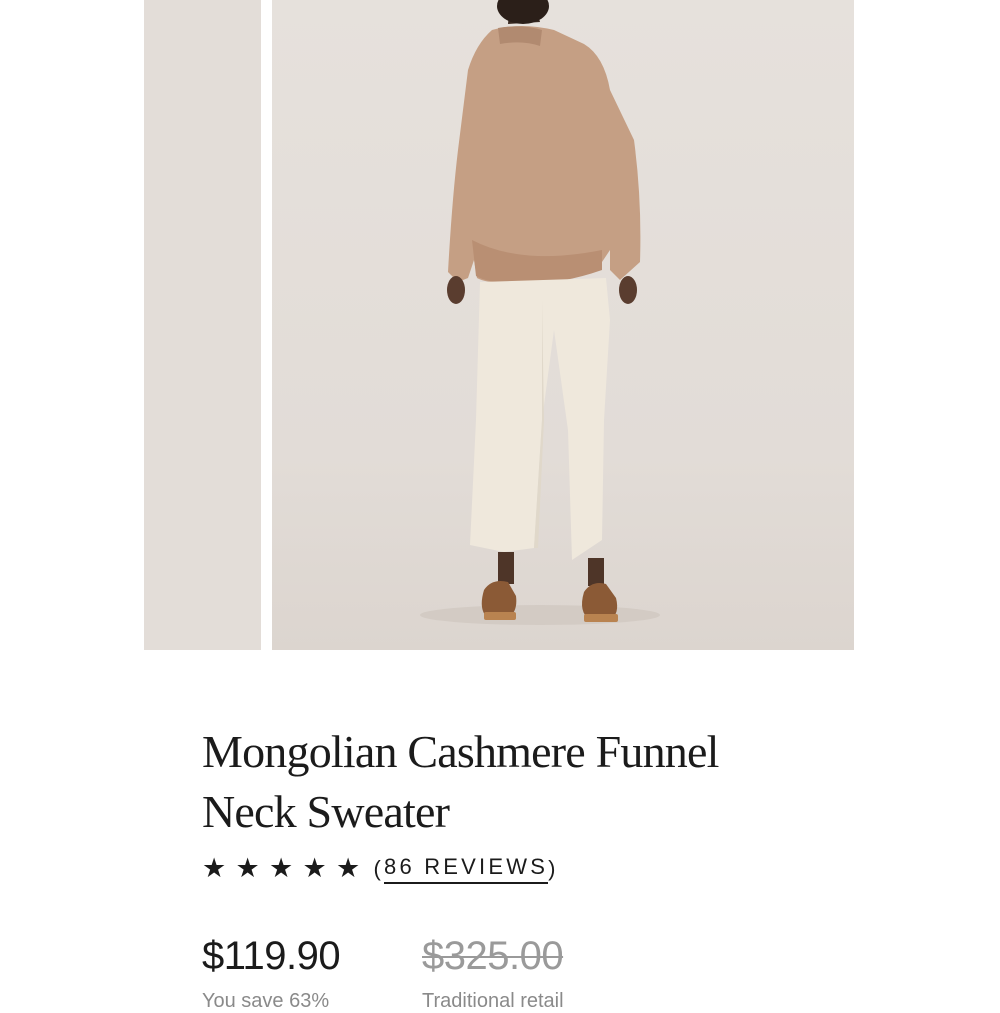  I want to click on close-paren: ), so click(553, 868).